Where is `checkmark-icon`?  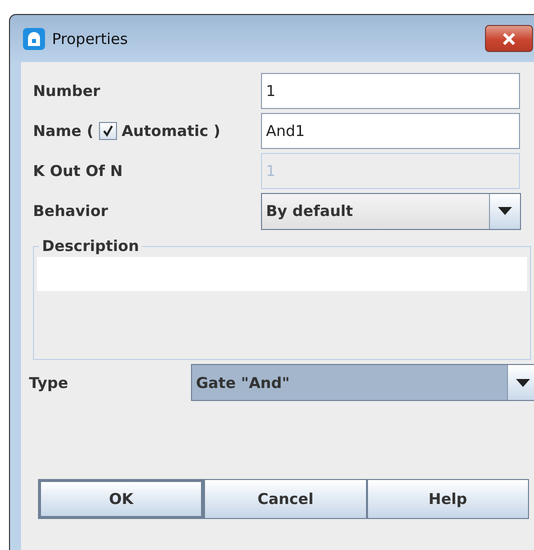 checkmark-icon is located at coordinates (108, 131).